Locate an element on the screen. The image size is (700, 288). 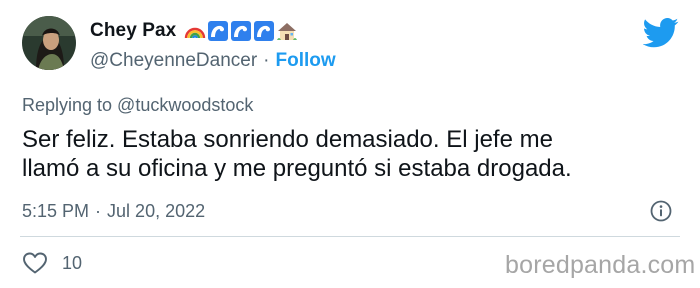
display-name: Chey Pax is located at coordinates (133, 31).